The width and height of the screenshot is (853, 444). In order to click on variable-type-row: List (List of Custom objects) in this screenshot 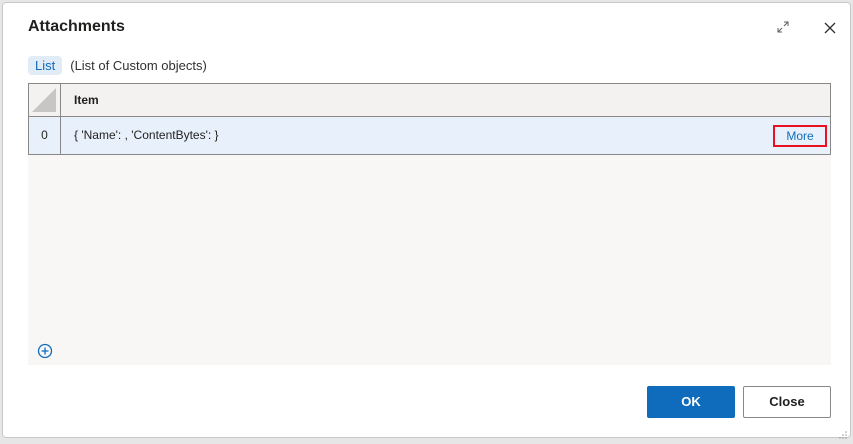, I will do `click(117, 65)`.